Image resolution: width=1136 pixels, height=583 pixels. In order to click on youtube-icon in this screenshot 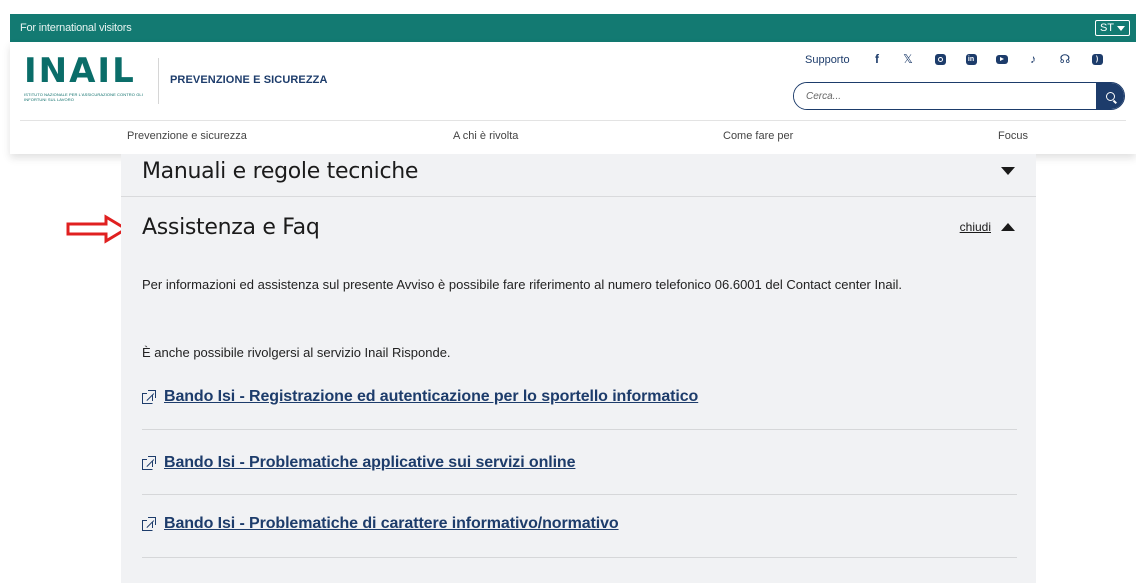, I will do `click(1002, 59)`.